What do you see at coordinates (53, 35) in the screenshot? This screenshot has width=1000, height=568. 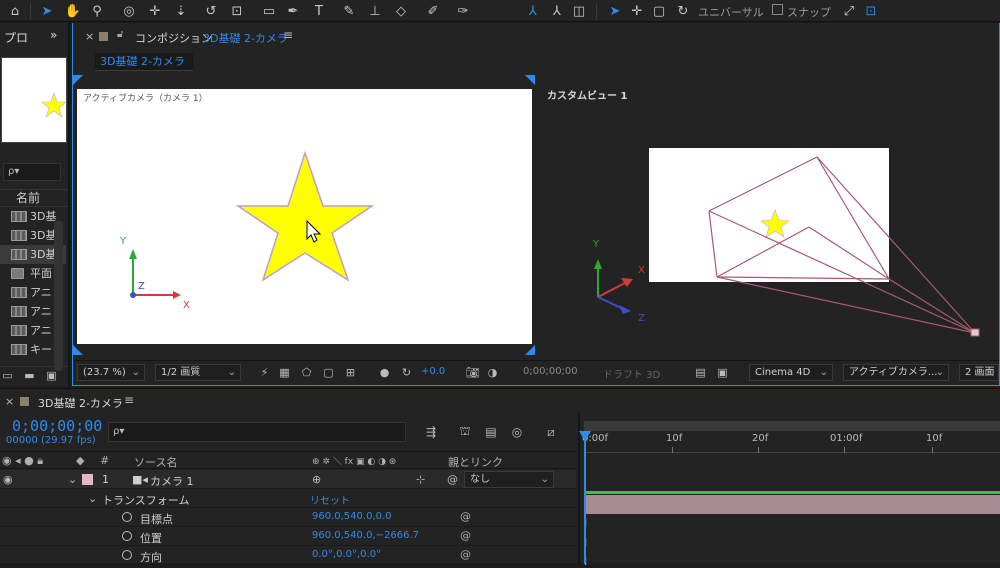 I see `panel-overflow-icon: »` at bounding box center [53, 35].